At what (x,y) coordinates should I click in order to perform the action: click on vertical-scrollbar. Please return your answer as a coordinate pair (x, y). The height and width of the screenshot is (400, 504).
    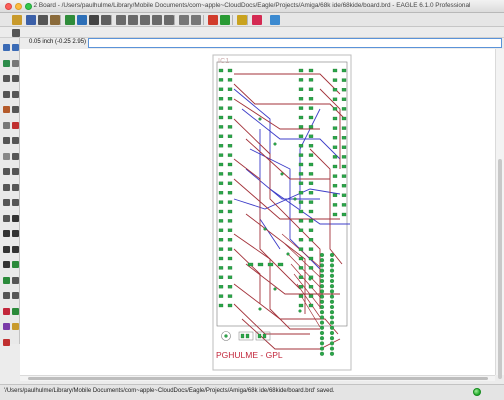
    Looking at the image, I should click on (499, 214).